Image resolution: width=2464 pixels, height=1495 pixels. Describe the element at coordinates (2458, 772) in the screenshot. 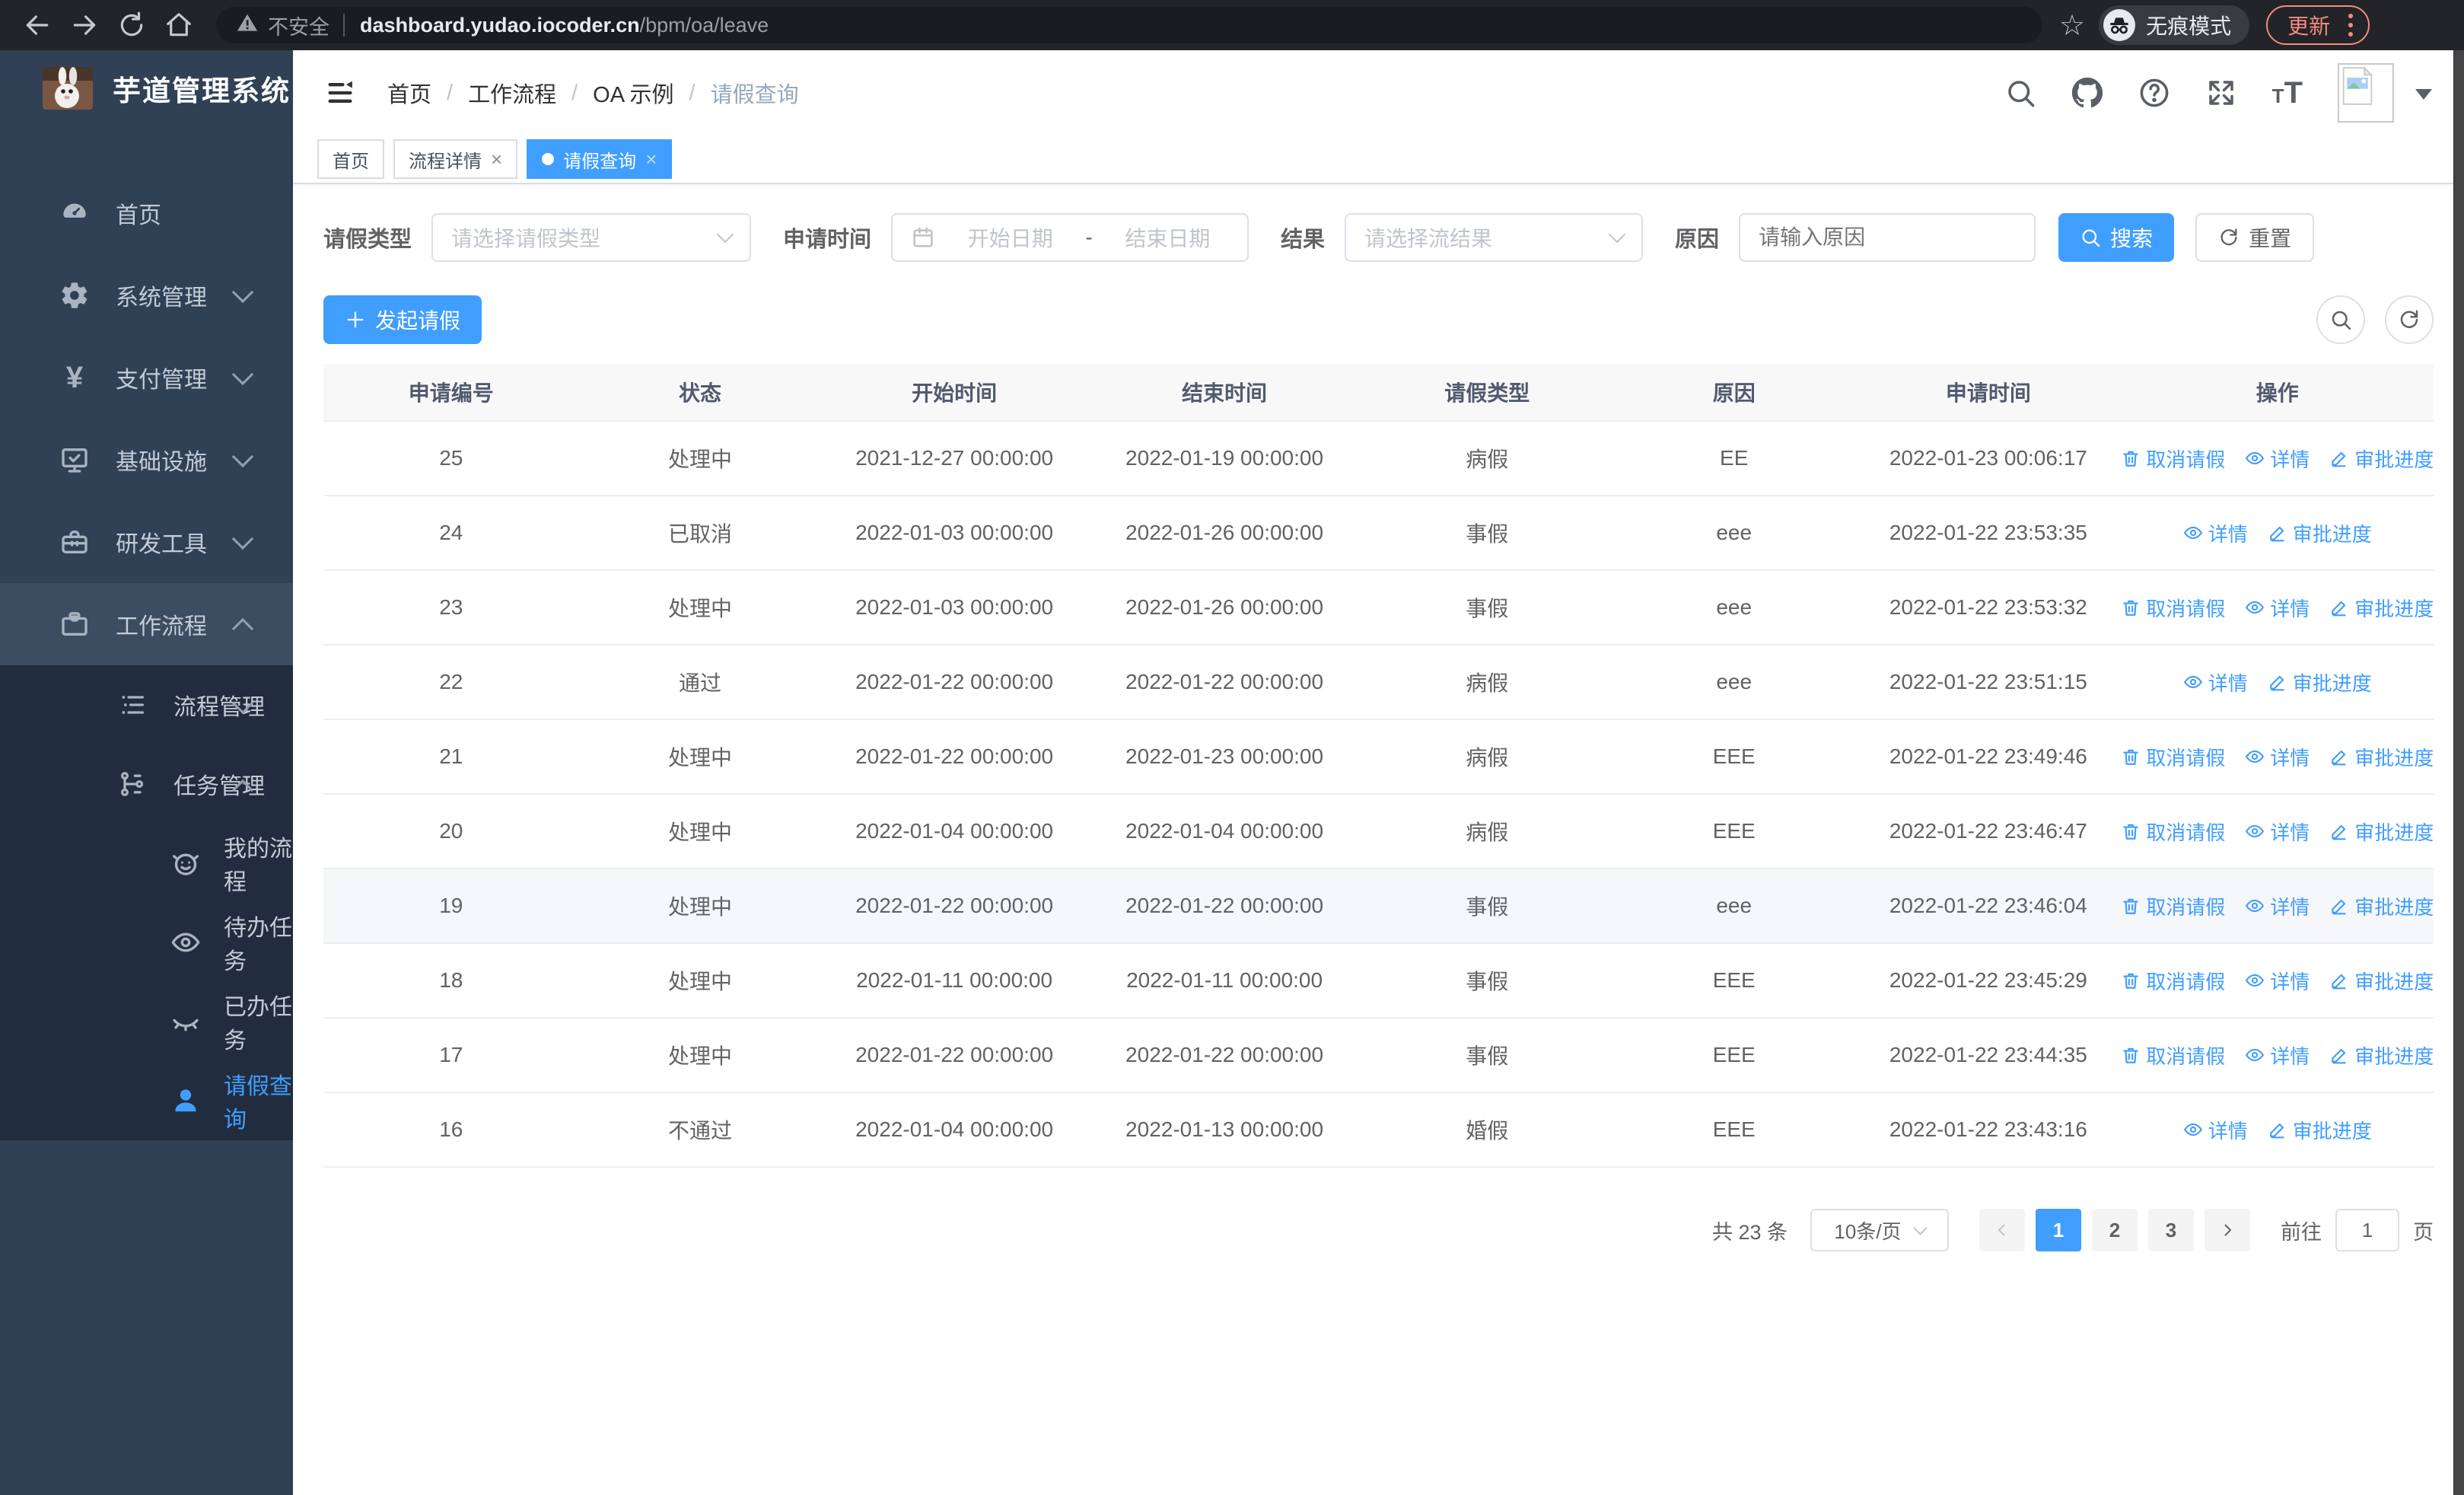

I see `browser-scrollbar` at that location.